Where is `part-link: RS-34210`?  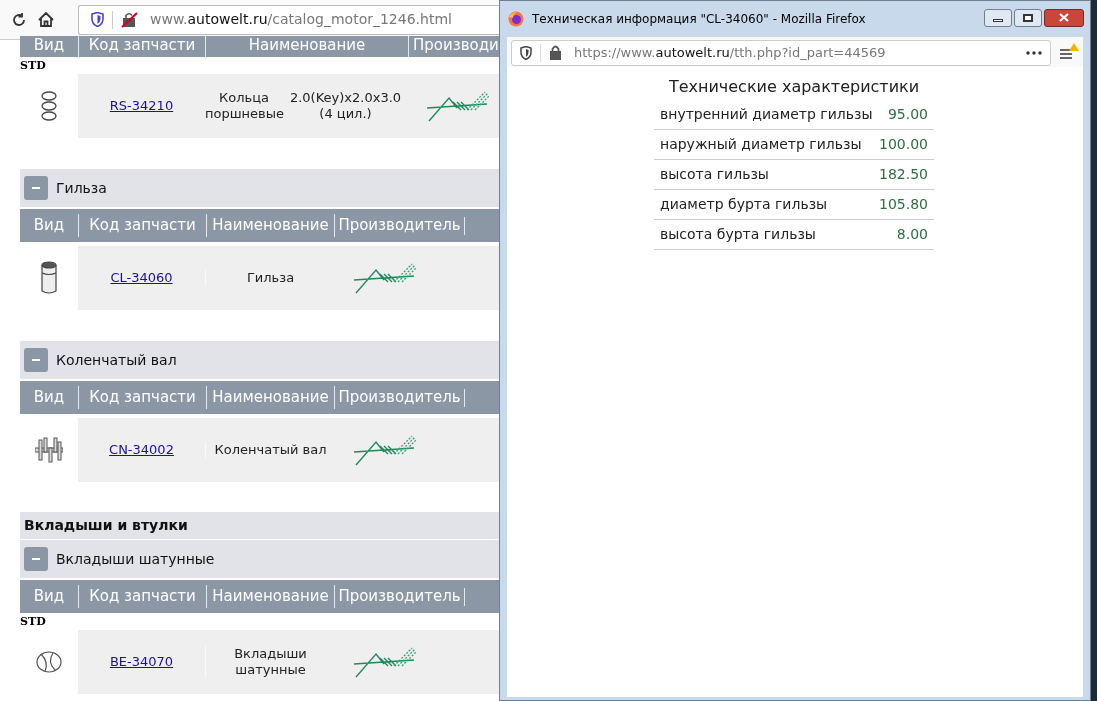
part-link: RS-34210 is located at coordinates (141, 106).